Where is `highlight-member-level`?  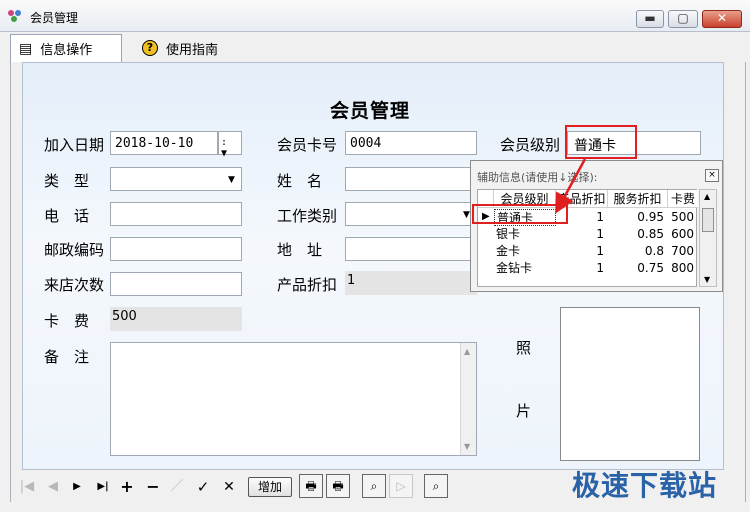 highlight-member-level is located at coordinates (601, 142).